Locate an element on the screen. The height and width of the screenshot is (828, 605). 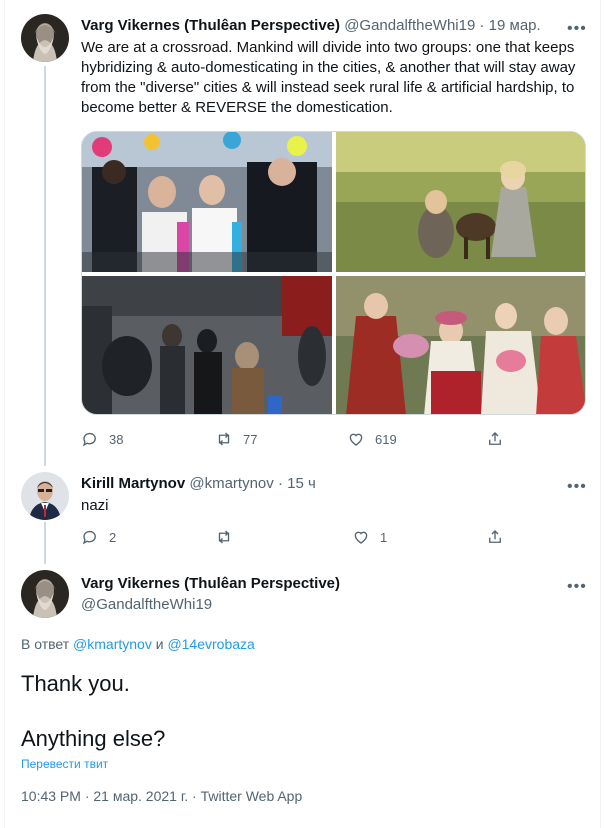
like-button: 1 is located at coordinates (369, 537).